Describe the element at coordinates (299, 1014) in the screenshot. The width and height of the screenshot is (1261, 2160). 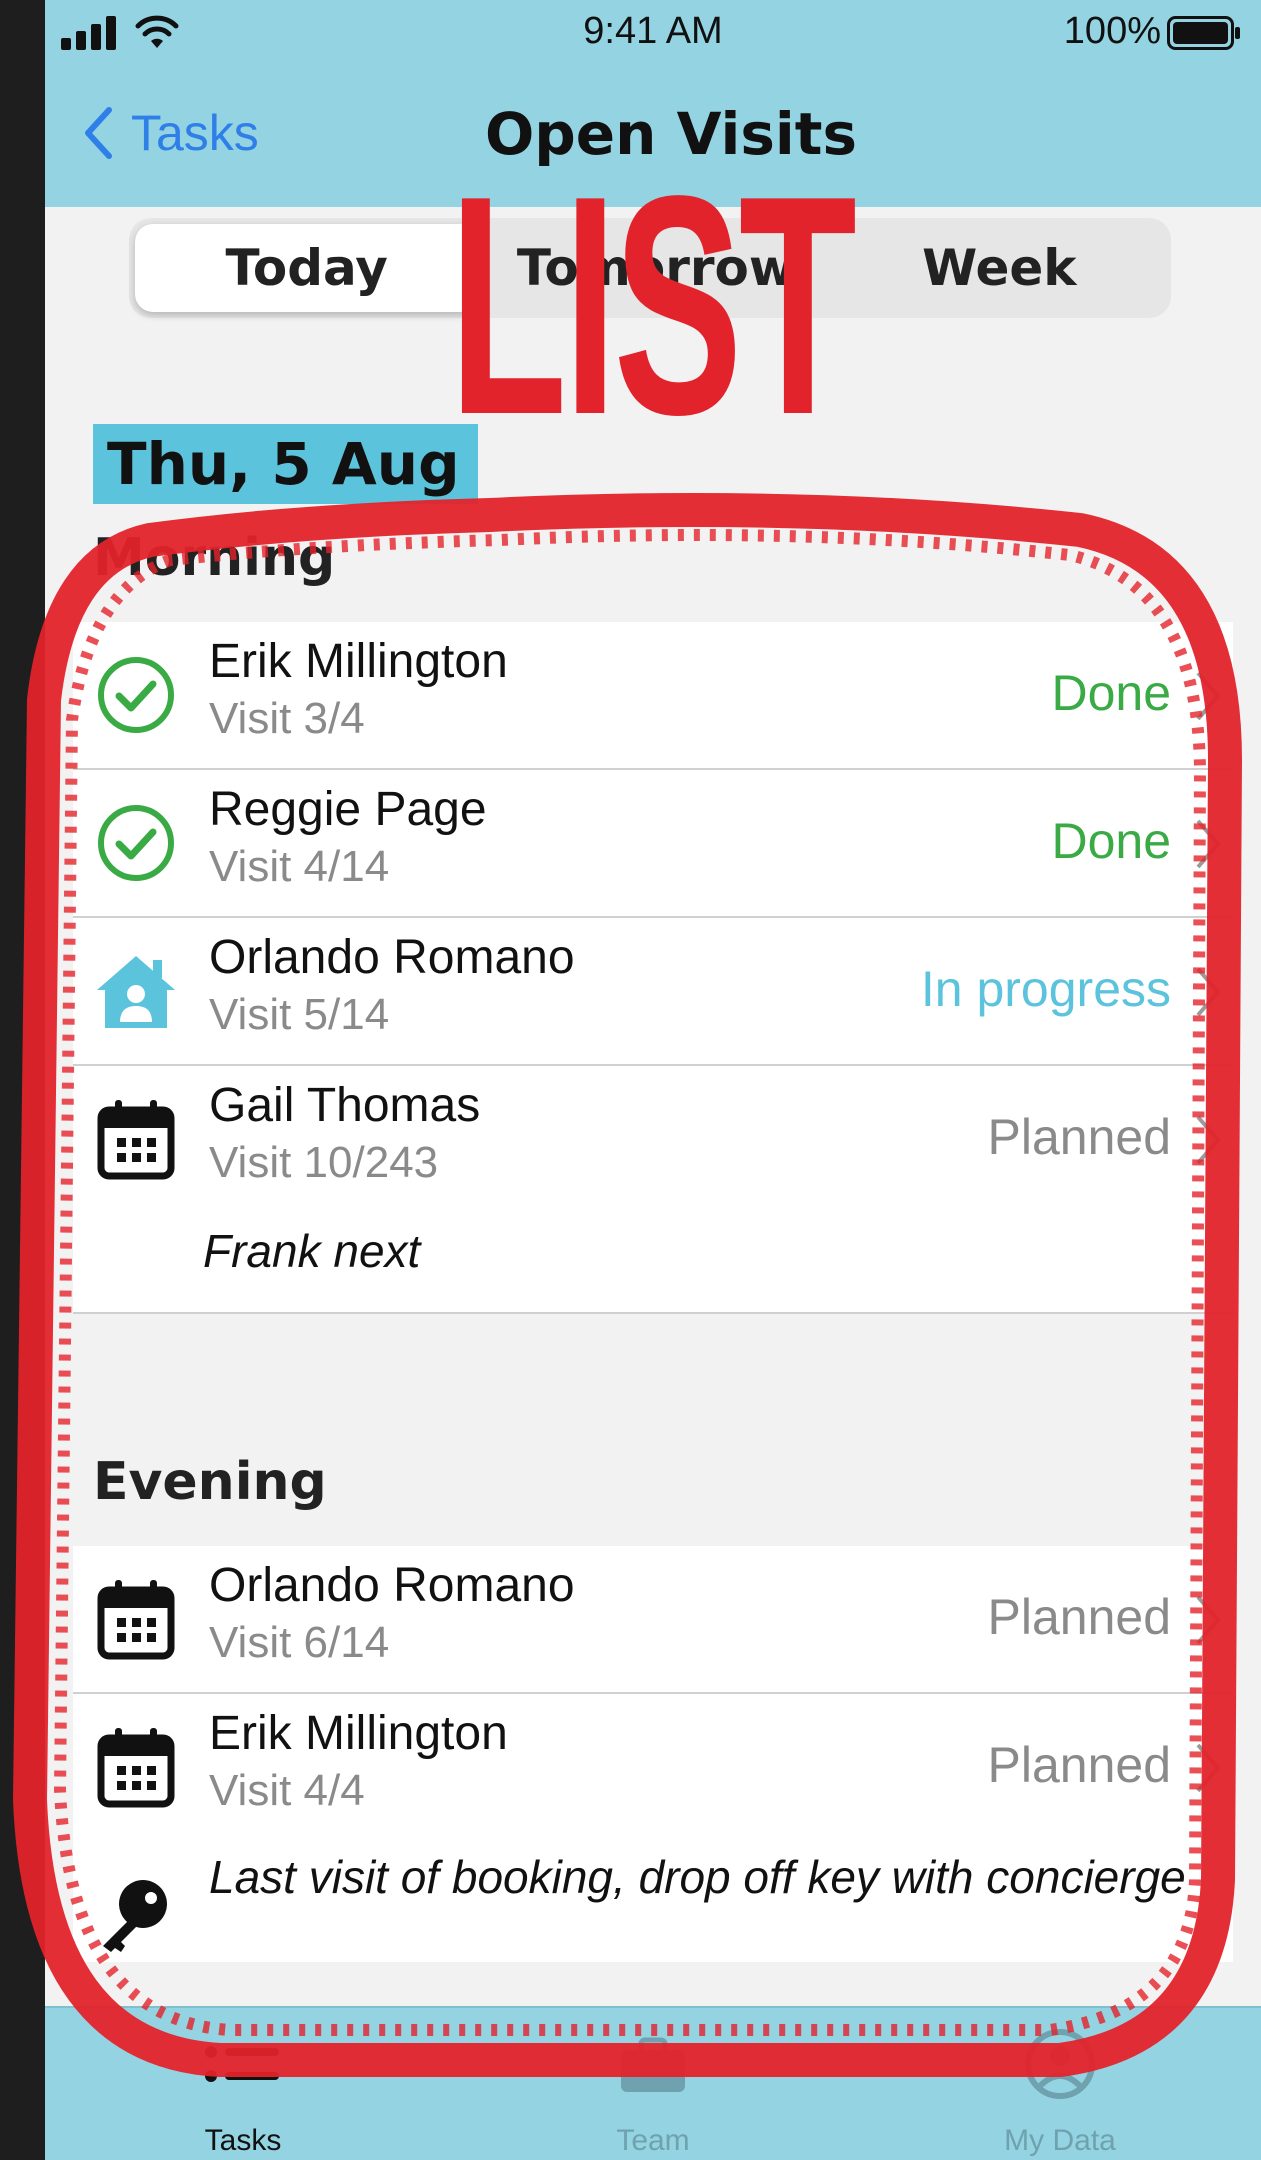
I see `visit-count: Visit 5/14` at that location.